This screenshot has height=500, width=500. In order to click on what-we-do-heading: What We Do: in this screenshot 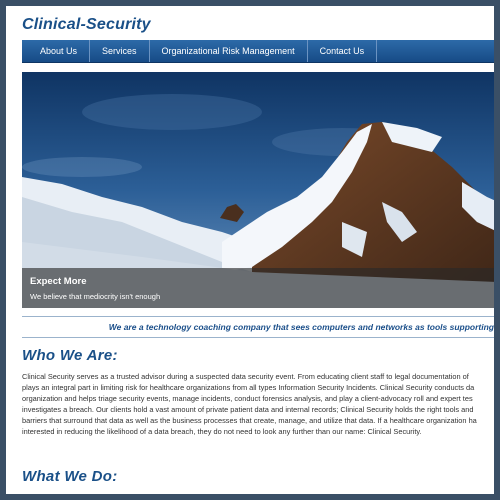, I will do `click(70, 476)`.